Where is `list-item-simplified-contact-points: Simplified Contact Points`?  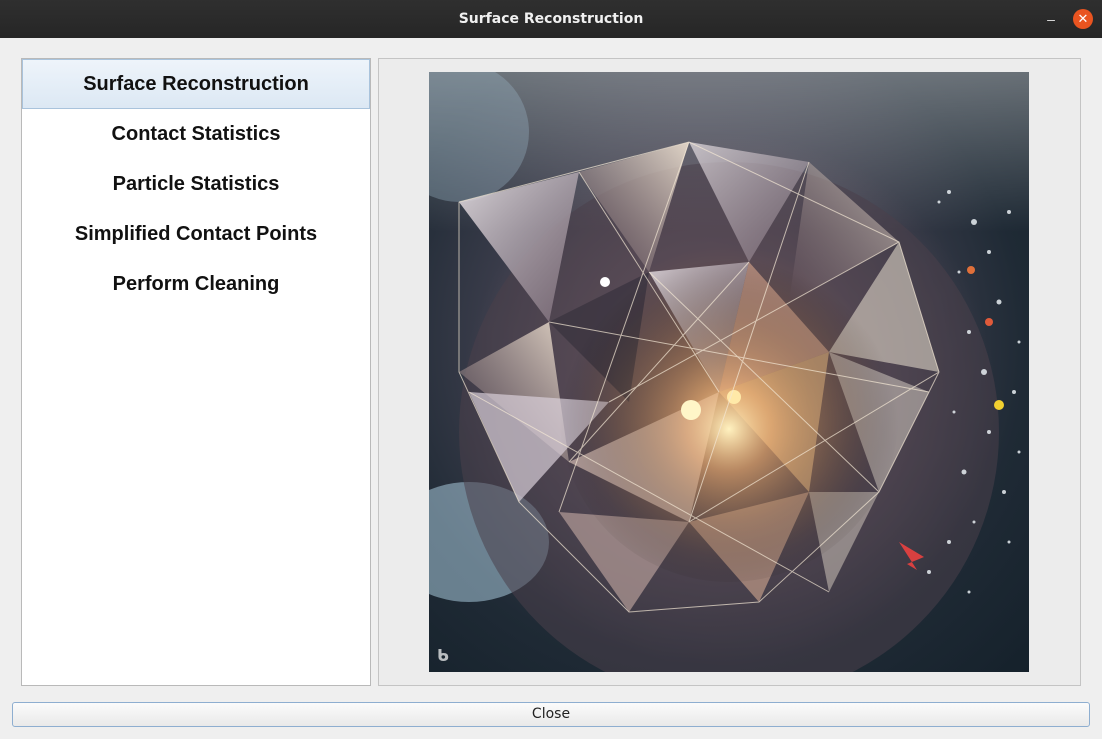 list-item-simplified-contact-points: Simplified Contact Points is located at coordinates (196, 234).